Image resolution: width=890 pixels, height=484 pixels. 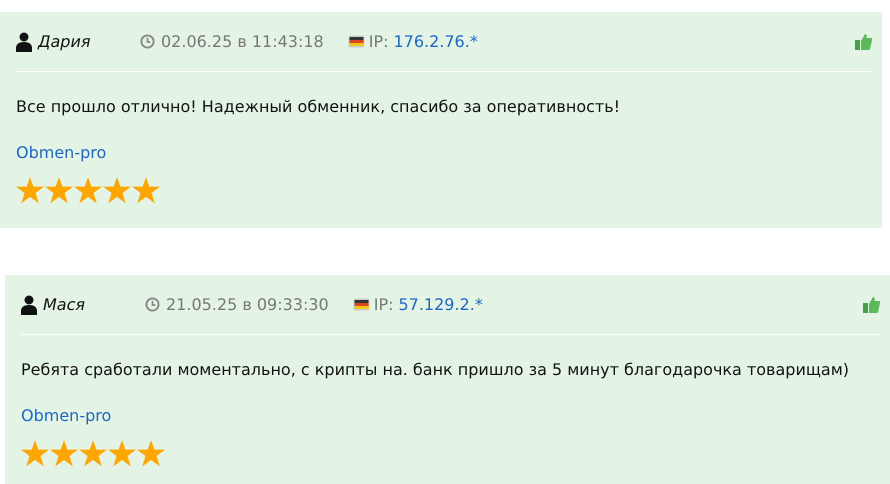 I want to click on review-text: Все прошло отлично! Надежный обменник, спасибо за оперативность!, so click(x=319, y=107).